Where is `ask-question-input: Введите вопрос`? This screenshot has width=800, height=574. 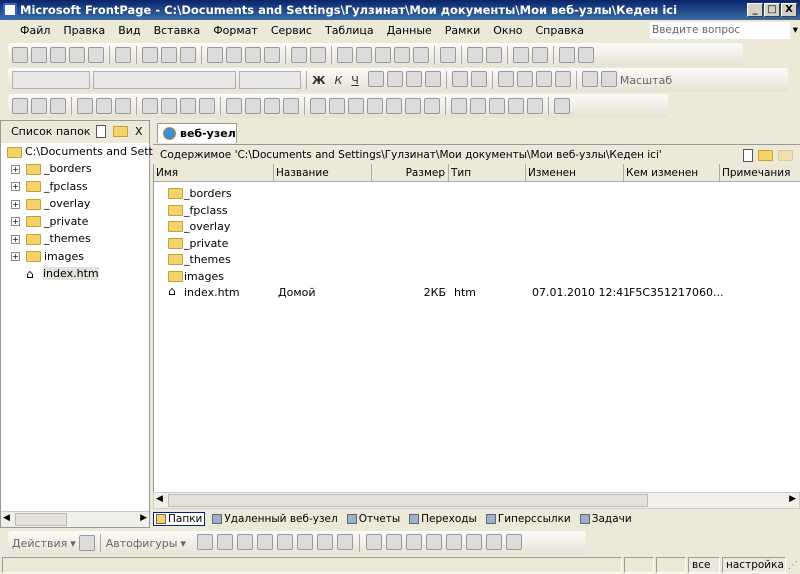 ask-question-input: Введите вопрос is located at coordinates (724, 30).